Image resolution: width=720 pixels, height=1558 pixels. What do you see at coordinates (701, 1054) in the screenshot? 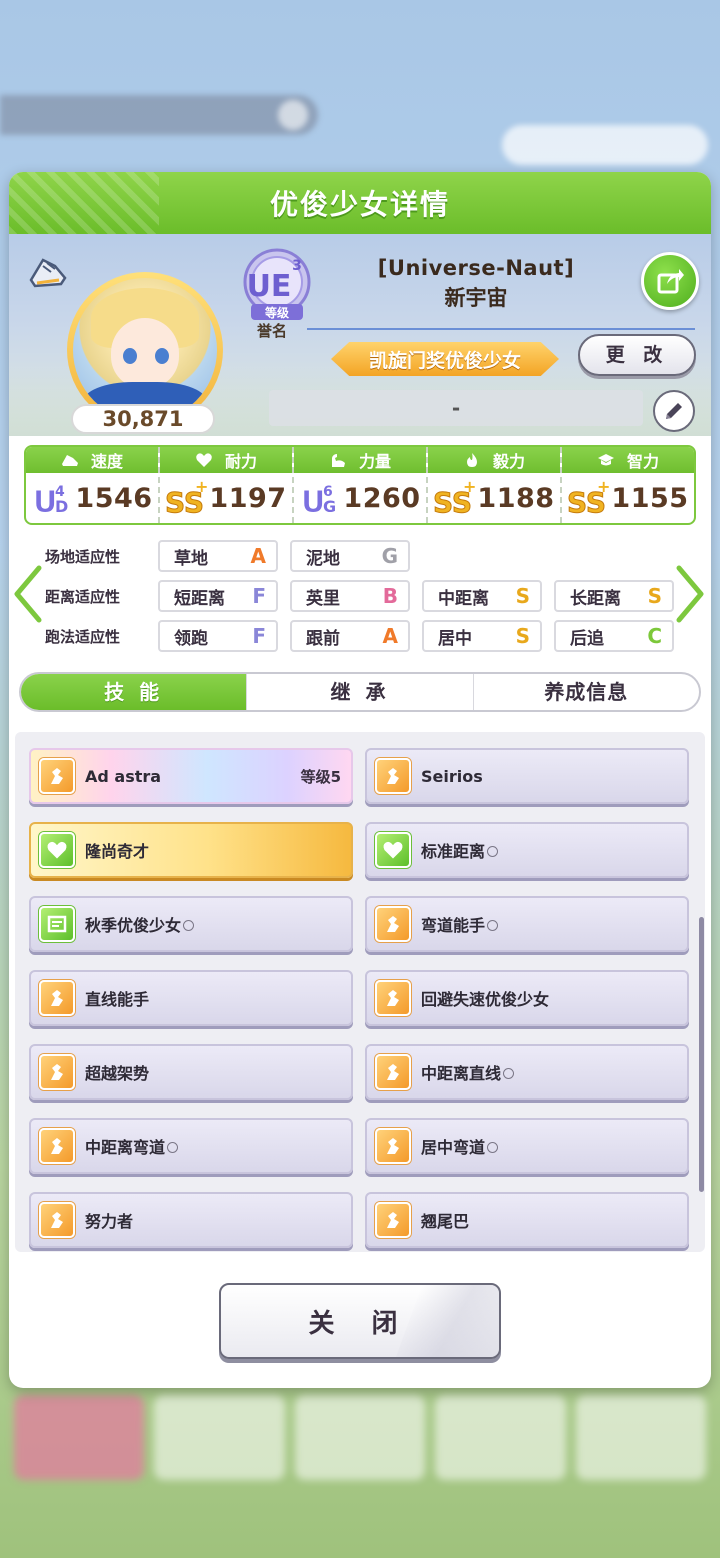
I see `skills-scrollbar` at bounding box center [701, 1054].